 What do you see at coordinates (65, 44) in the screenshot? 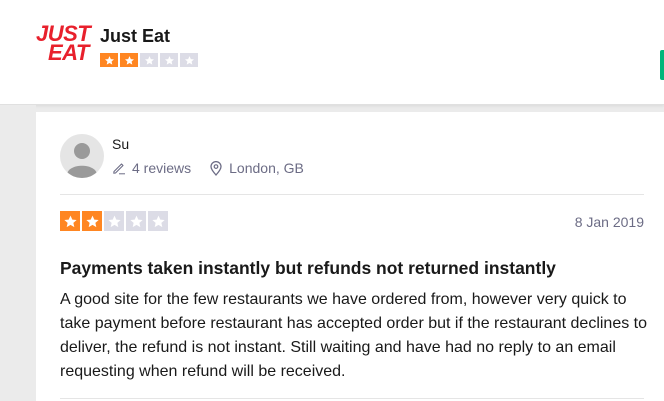
I see `just-eat-logo: JUST EAT` at bounding box center [65, 44].